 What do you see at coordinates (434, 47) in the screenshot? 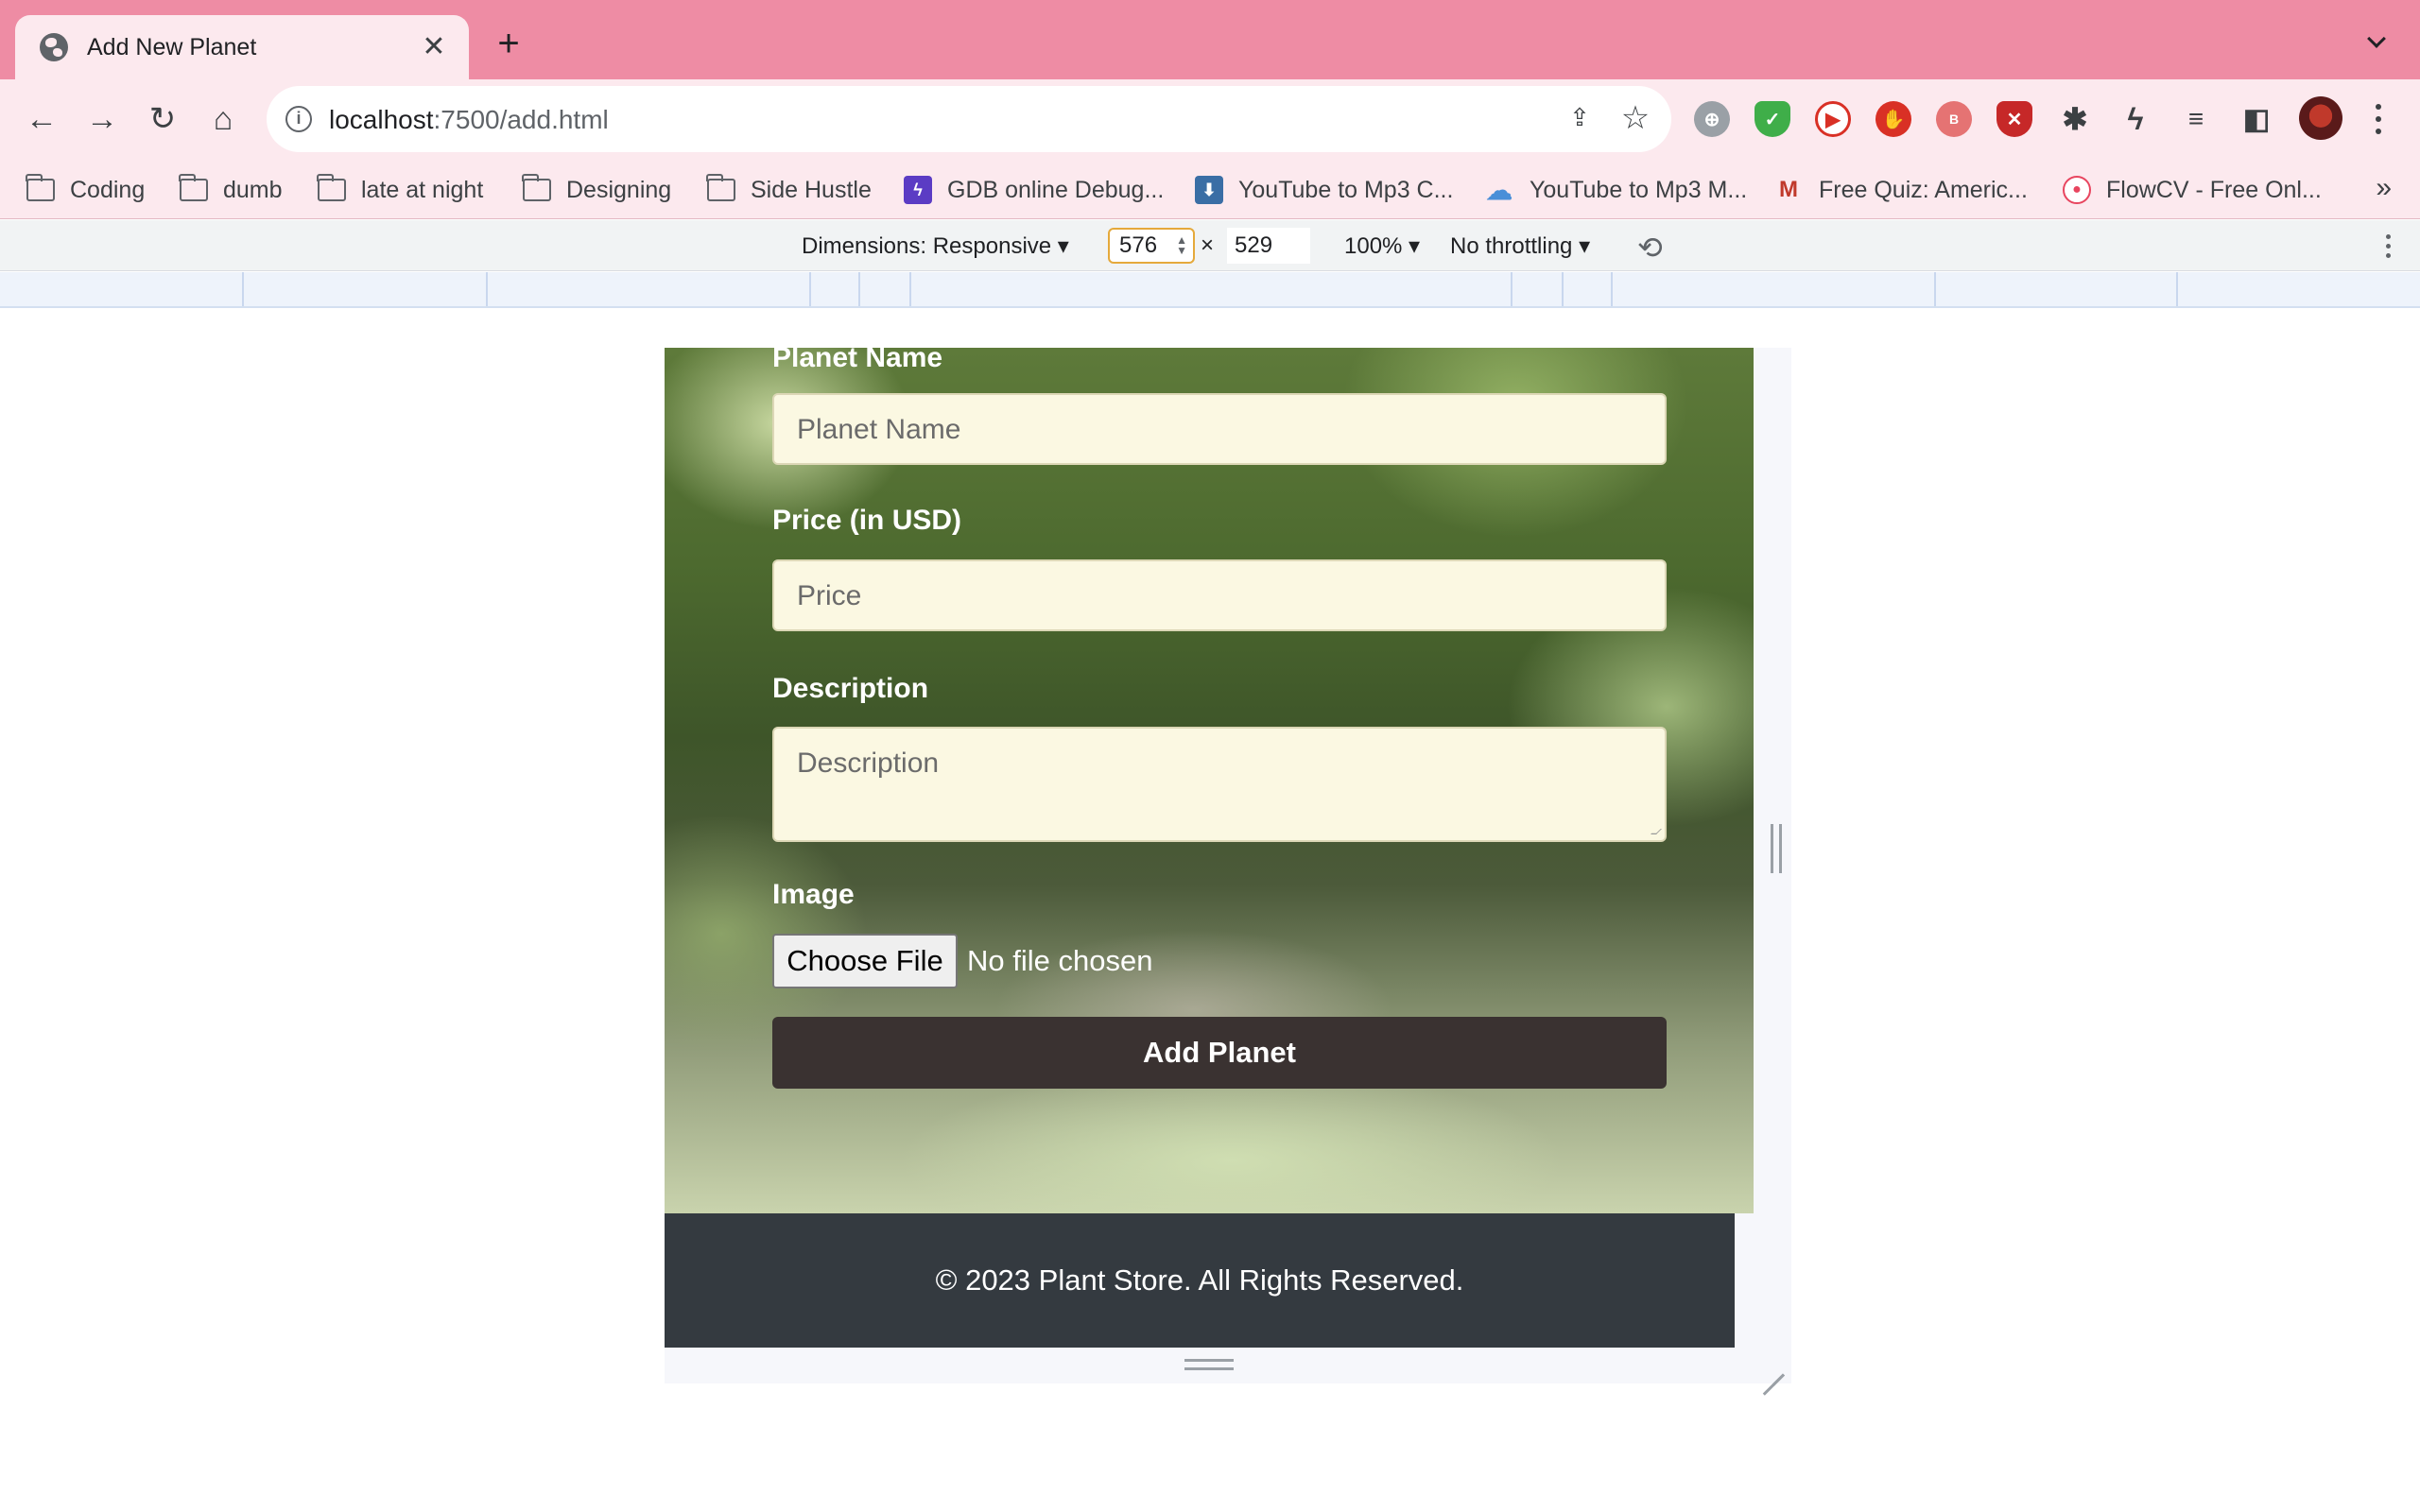
I see `close-tab-icon: ✕` at bounding box center [434, 47].